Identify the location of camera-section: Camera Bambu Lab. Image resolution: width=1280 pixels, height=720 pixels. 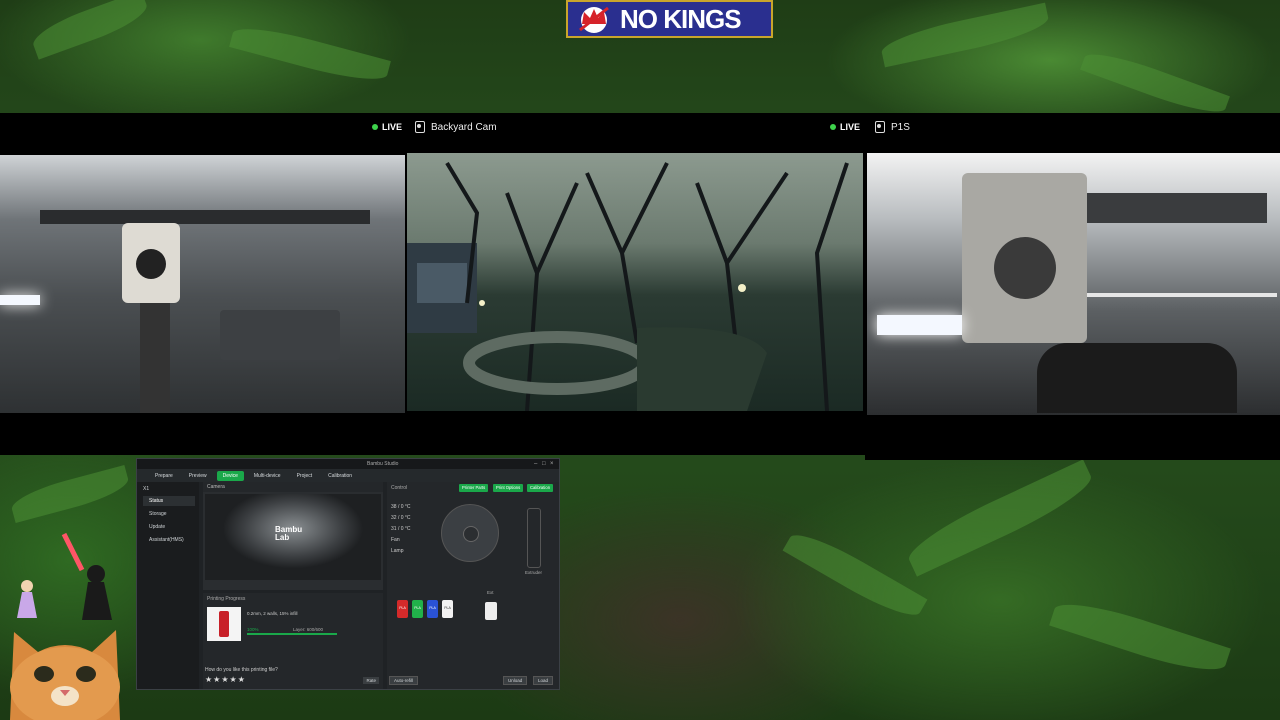
(293, 536).